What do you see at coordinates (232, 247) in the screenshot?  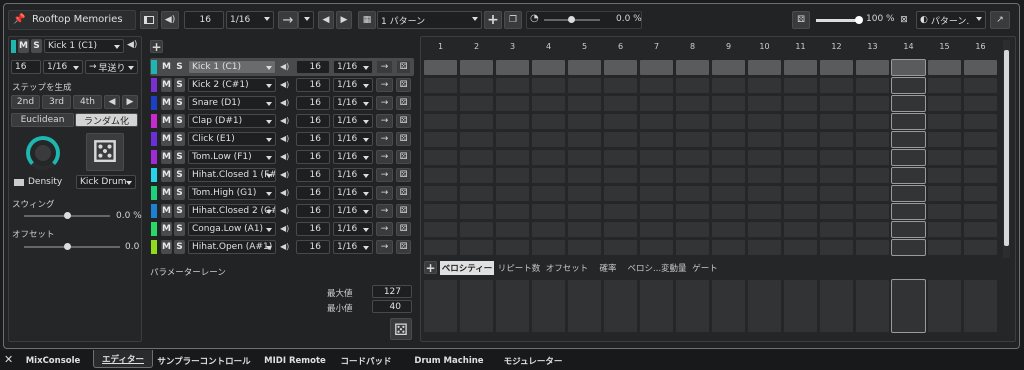 I see `track-instrument-select: Hihat.Open (A#1)` at bounding box center [232, 247].